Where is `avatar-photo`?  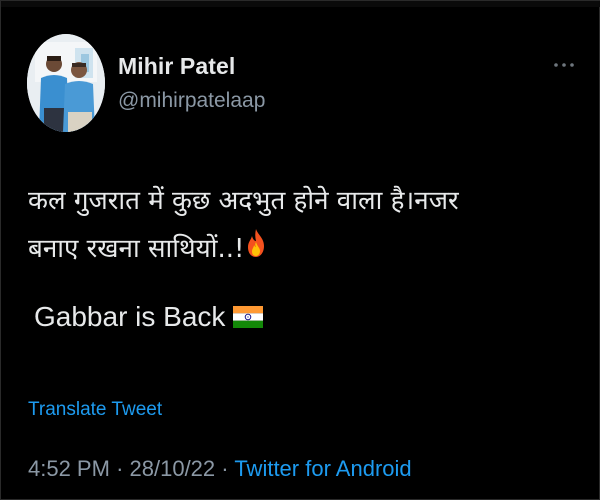 avatar-photo is located at coordinates (66, 83).